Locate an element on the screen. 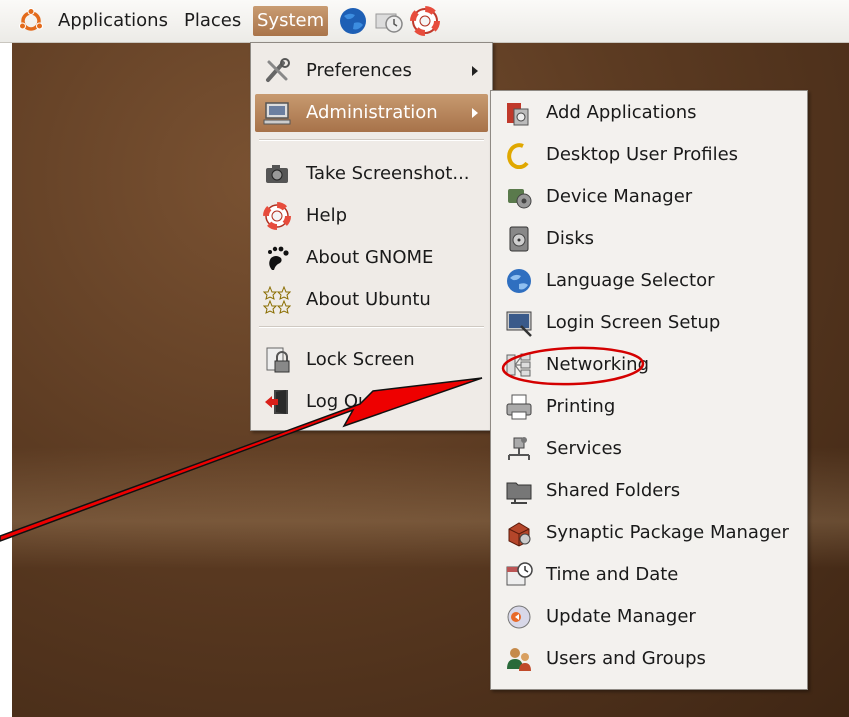 The height and width of the screenshot is (717, 849). menu-item-preferences: Preferences is located at coordinates (371, 71).